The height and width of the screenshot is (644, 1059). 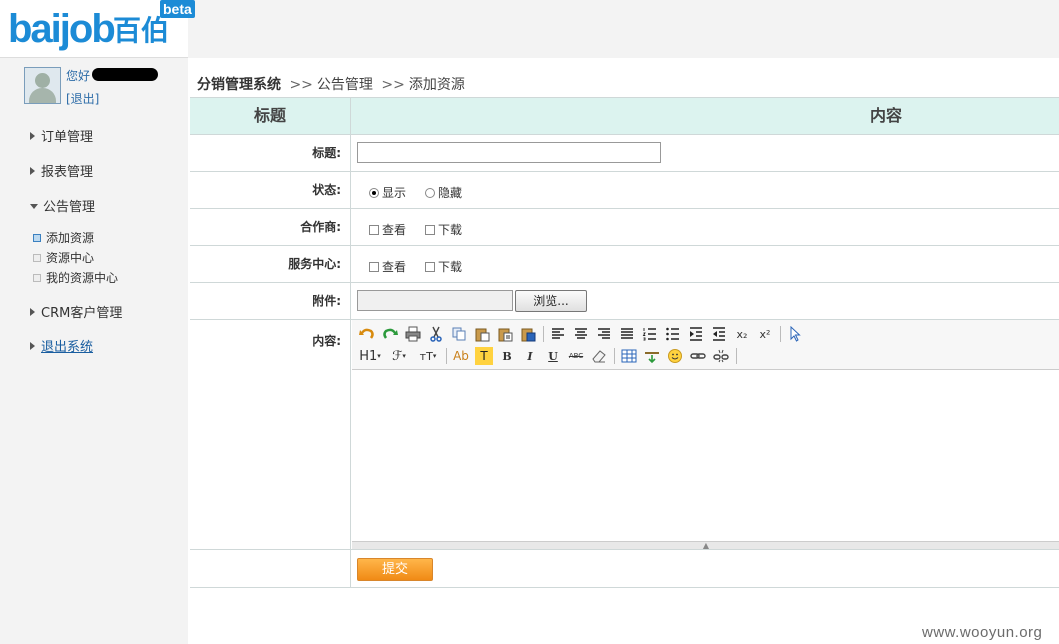 What do you see at coordinates (239, 85) in the screenshot?
I see `breadcrumb-system: 分销管理系统` at bounding box center [239, 85].